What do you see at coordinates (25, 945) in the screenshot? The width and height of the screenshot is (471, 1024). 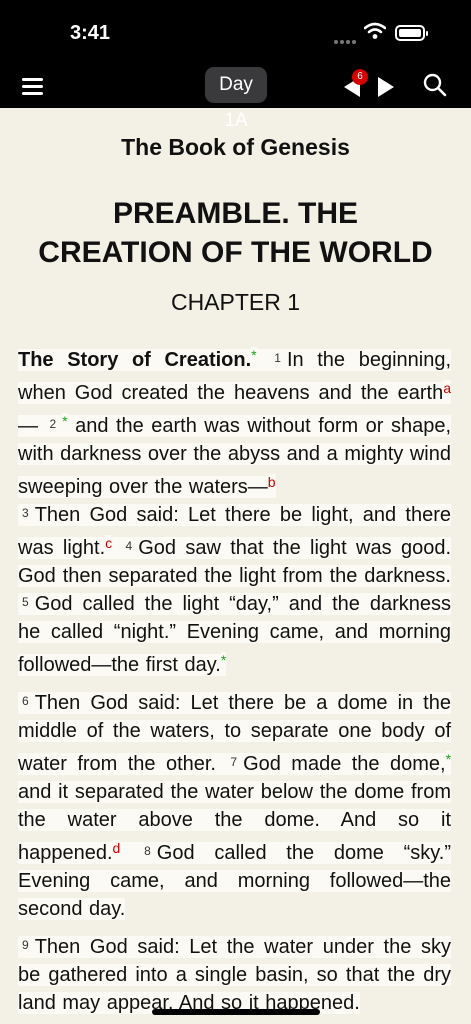 I see `verse-number: 9` at bounding box center [25, 945].